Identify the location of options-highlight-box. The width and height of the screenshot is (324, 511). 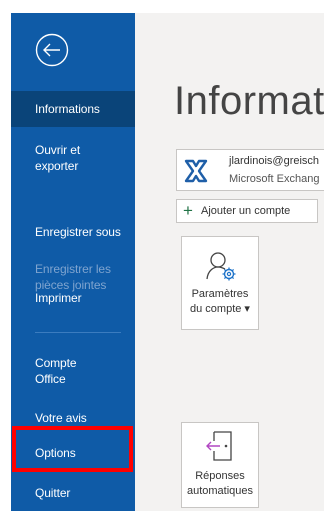
(72, 449).